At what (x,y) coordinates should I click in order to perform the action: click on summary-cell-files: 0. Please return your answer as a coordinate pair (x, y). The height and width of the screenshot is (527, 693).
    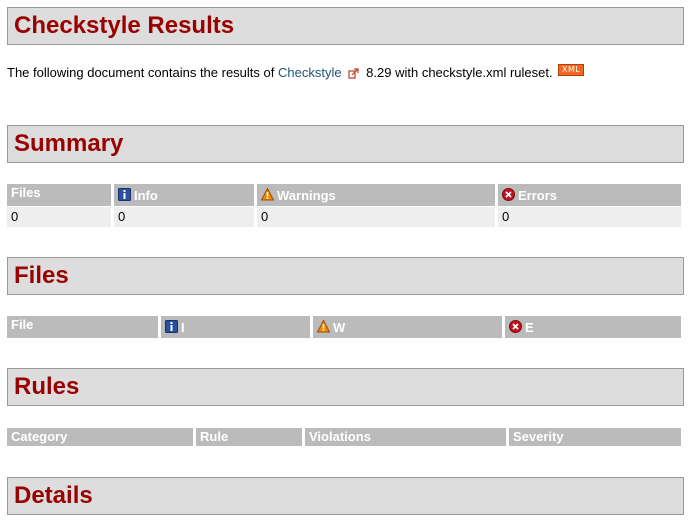
    Looking at the image, I should click on (59, 217).